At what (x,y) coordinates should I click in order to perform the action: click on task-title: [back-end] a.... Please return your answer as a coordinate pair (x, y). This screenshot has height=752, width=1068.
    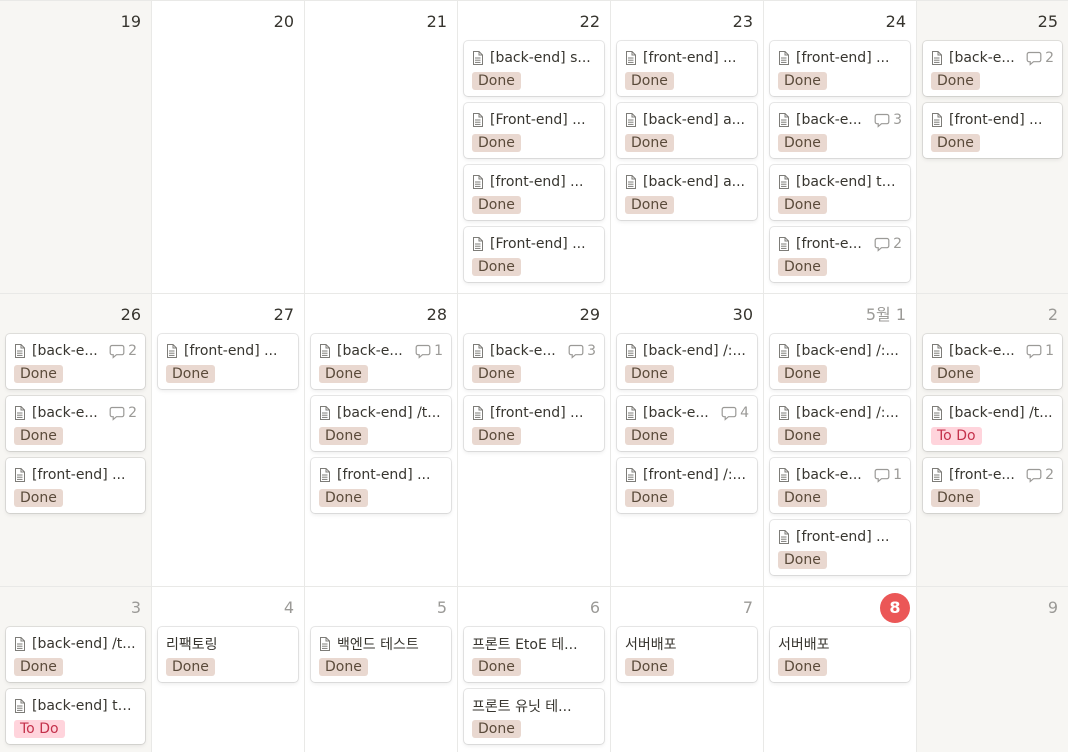
    Looking at the image, I should click on (694, 182).